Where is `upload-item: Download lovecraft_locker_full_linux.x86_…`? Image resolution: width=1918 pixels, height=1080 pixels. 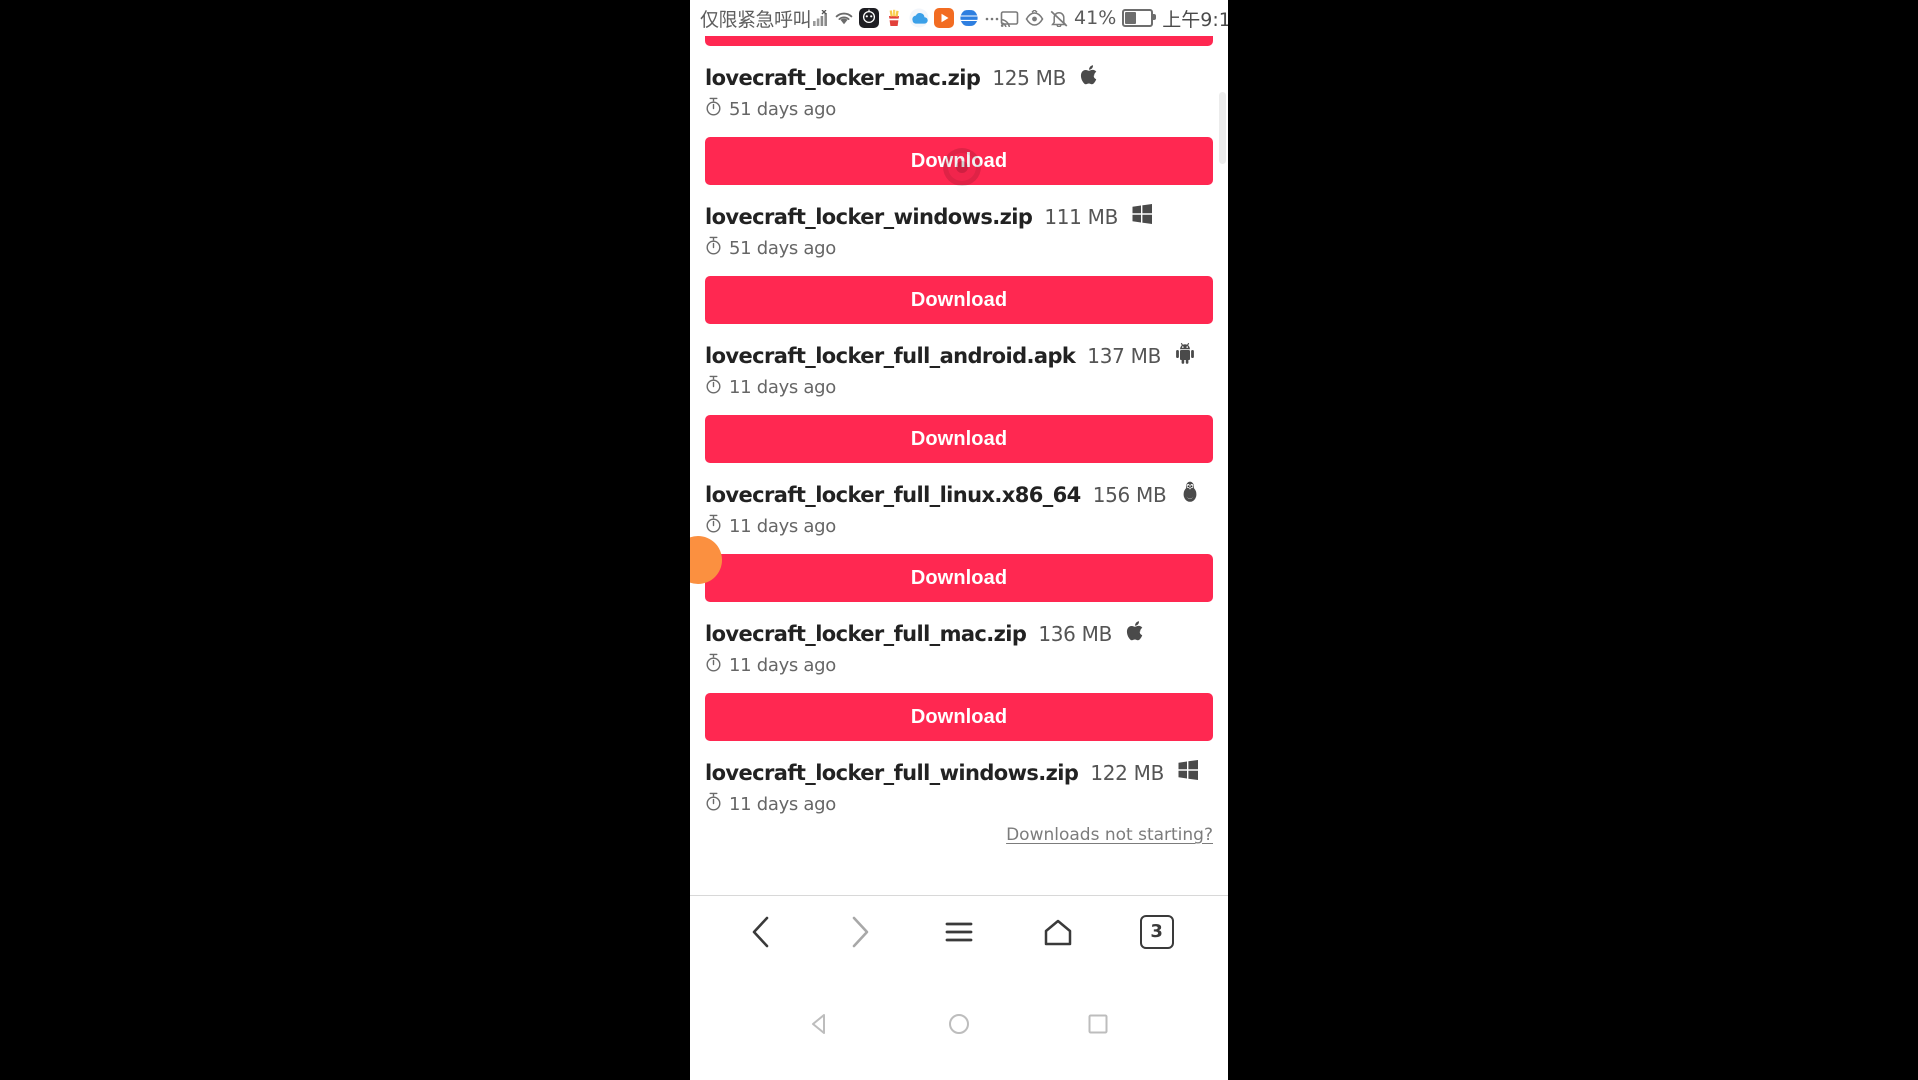 upload-item: Download lovecraft_locker_full_linux.x86_… is located at coordinates (959, 476).